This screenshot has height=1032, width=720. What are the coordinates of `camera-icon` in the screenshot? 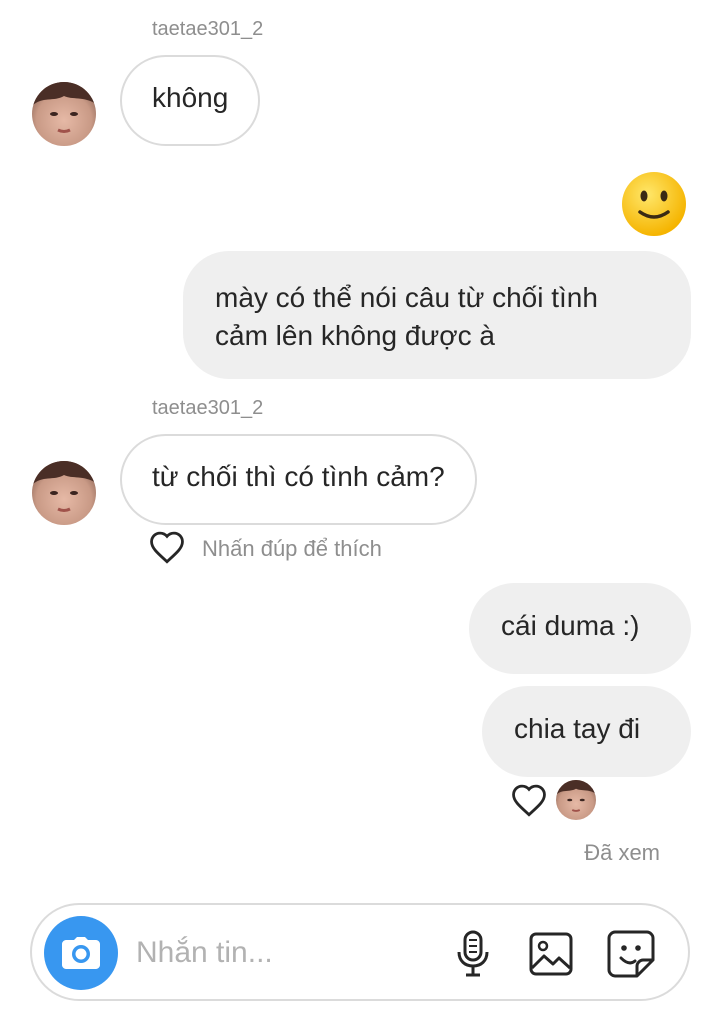 It's located at (81, 953).